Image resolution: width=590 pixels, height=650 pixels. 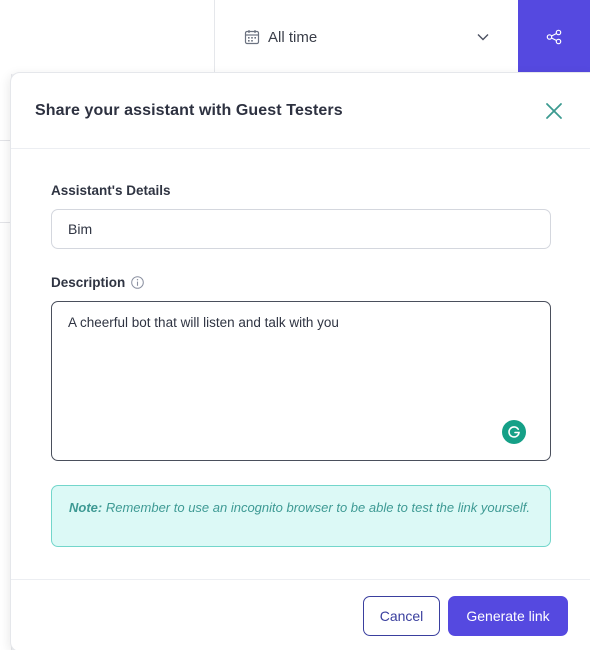 I want to click on modal-header: Share your assistant with Guest Testers, so click(x=300, y=111).